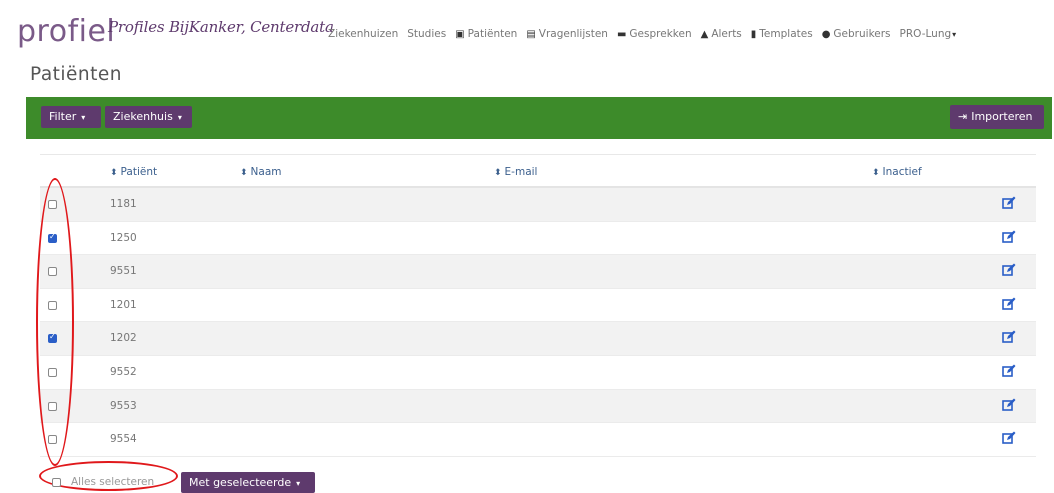 The height and width of the screenshot is (493, 1054). I want to click on column-header-inactief: ⬍ Inactief, so click(897, 172).